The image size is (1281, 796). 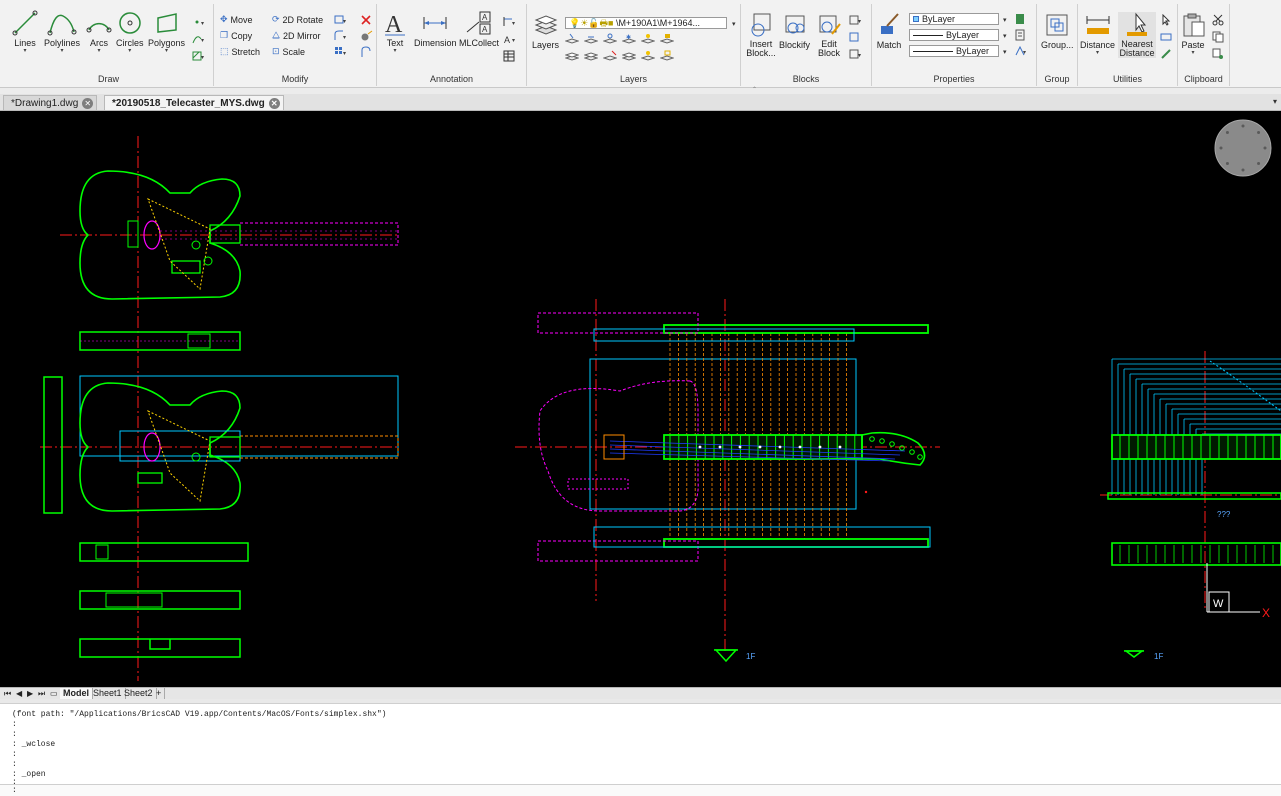 What do you see at coordinates (794, 31) in the screenshot?
I see `blockify-tool: Blockify` at bounding box center [794, 31].